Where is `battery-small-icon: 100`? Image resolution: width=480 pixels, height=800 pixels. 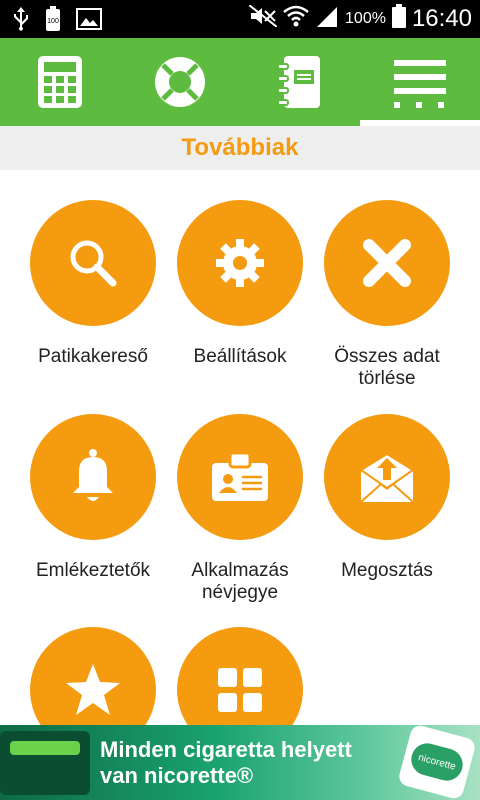
battery-small-icon: 100 is located at coordinates (53, 21).